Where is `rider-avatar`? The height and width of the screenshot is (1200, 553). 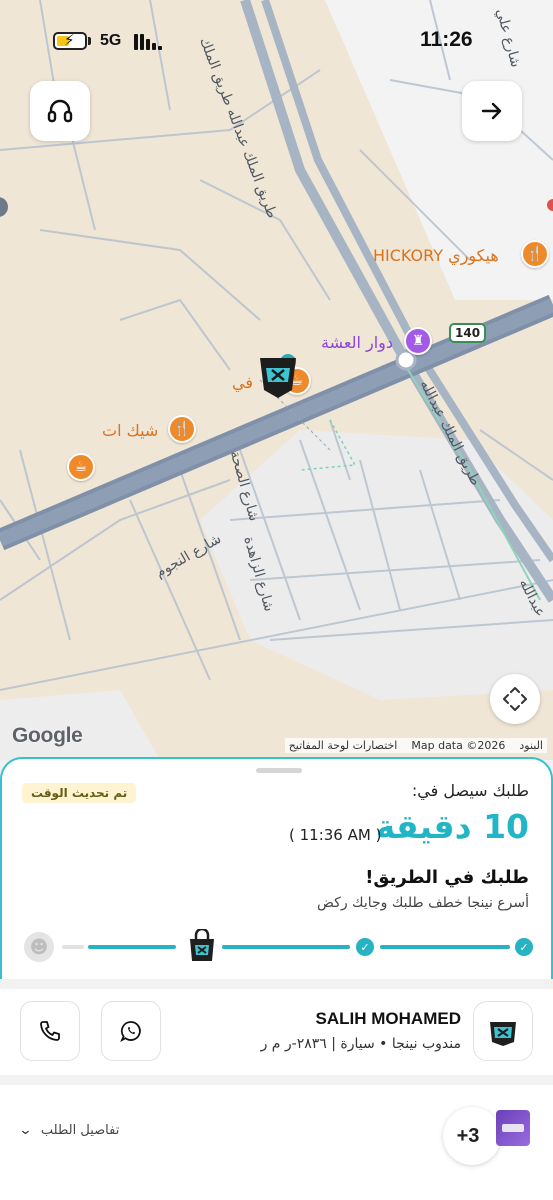
rider-avatar is located at coordinates (503, 1031).